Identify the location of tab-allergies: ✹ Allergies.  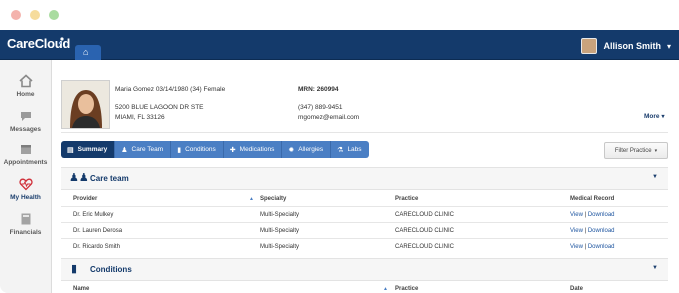
(307, 149).